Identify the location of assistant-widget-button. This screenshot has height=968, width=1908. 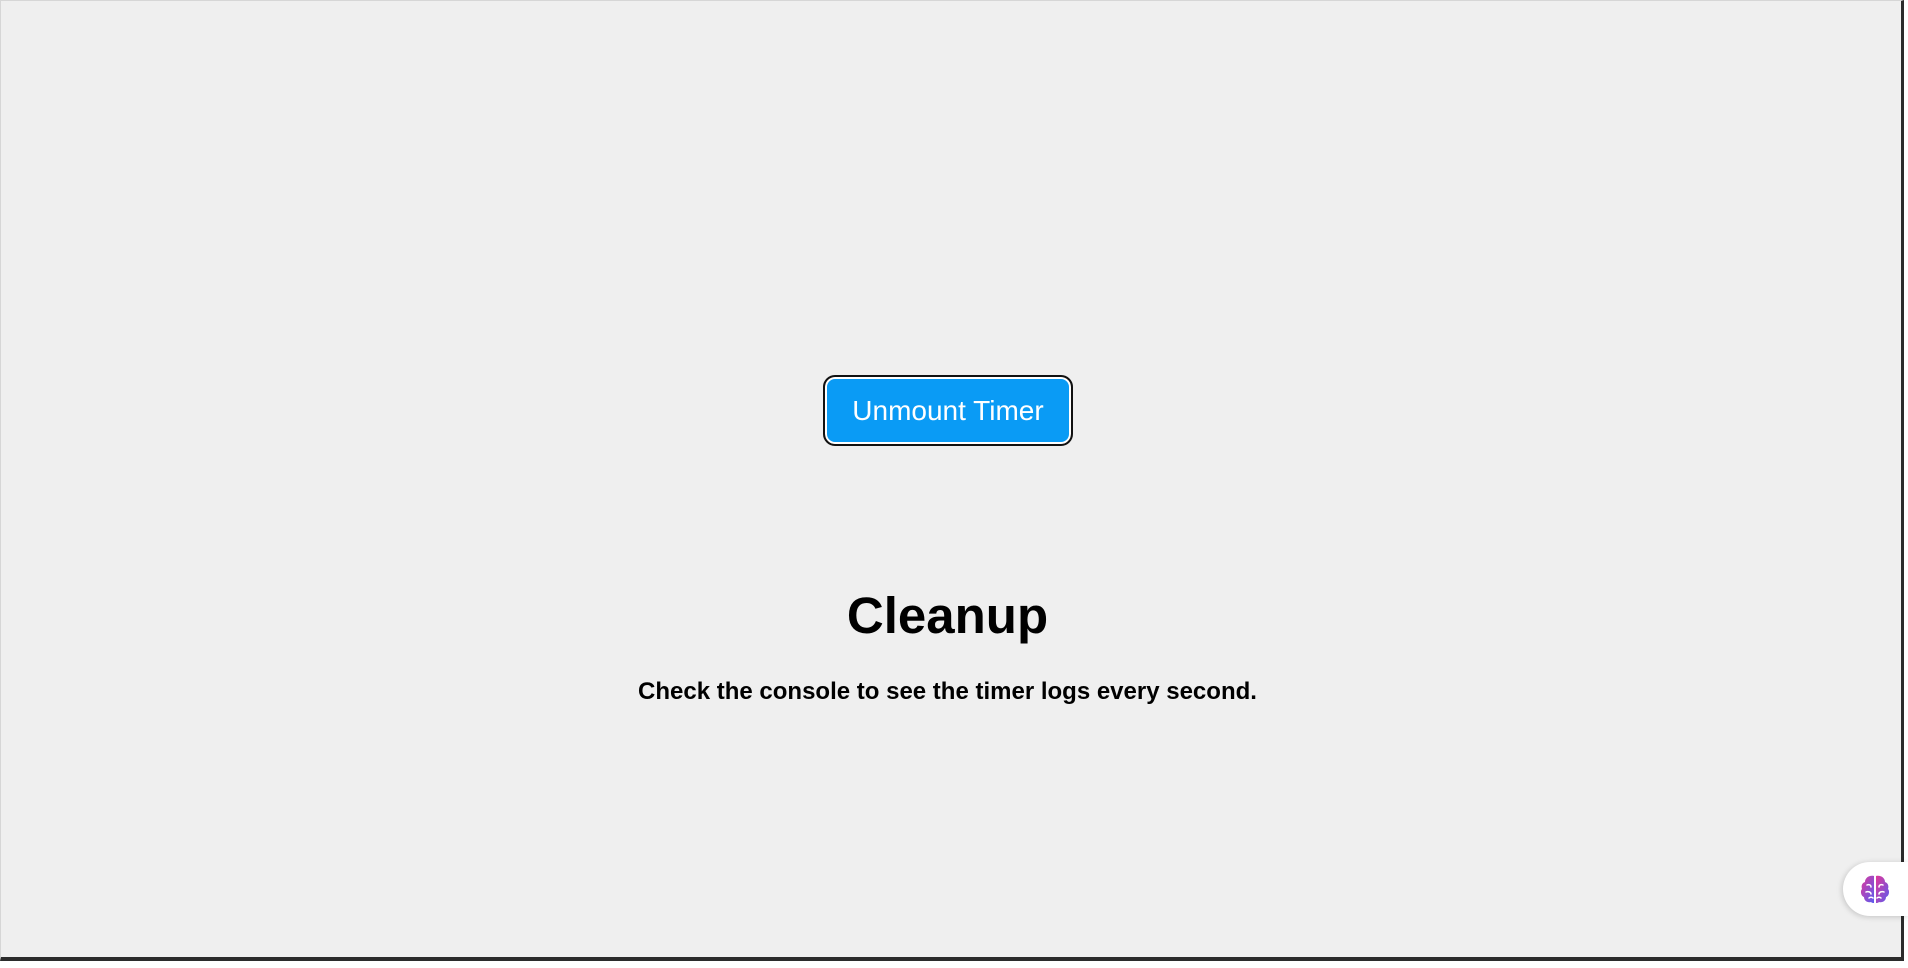
(1875, 889).